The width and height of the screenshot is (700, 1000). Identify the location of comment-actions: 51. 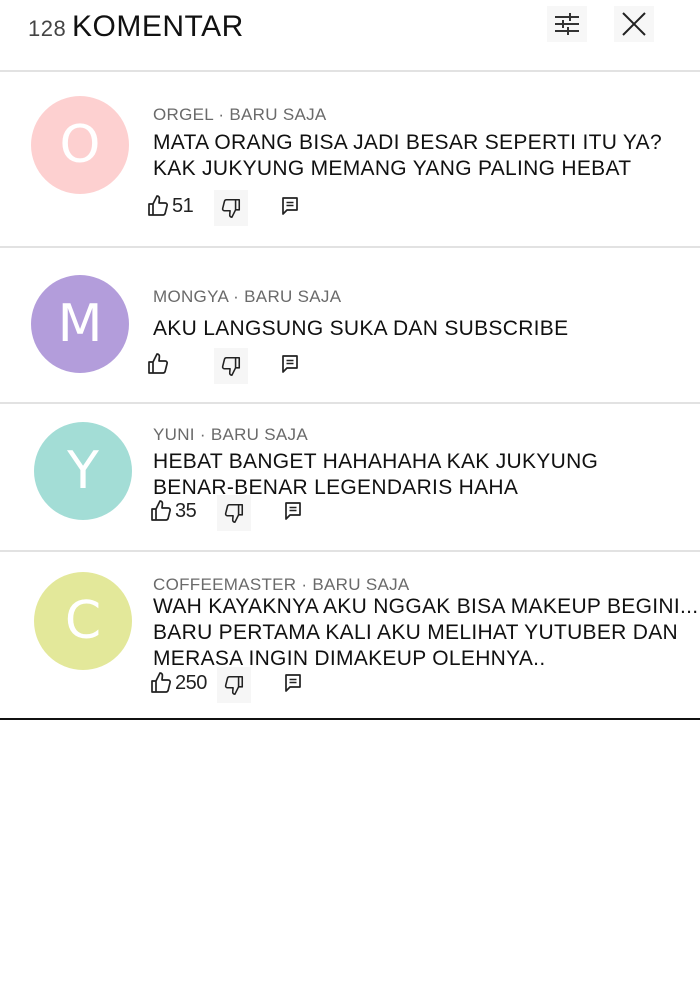
(246, 208).